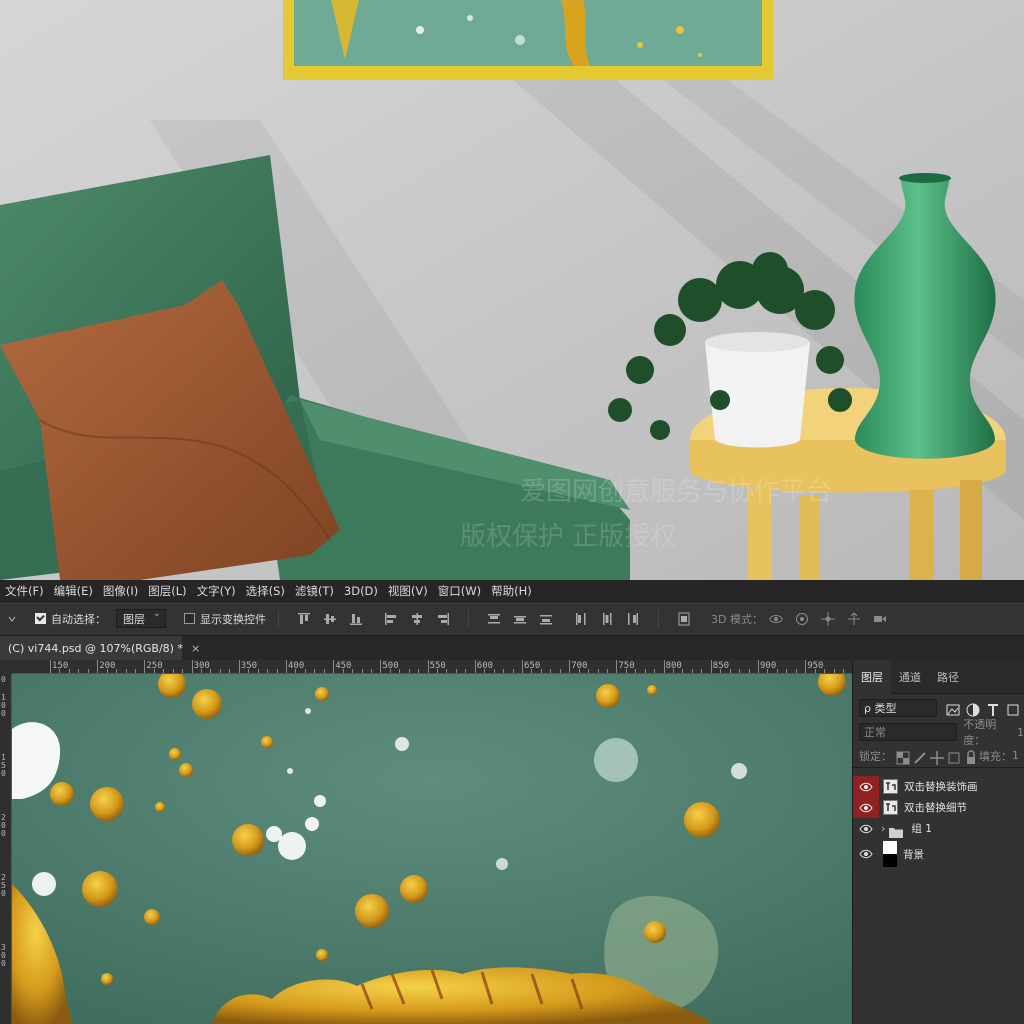 The width and height of the screenshot is (1024, 1024). Describe the element at coordinates (919, 757) in the screenshot. I see `lock-image-pixels-icon` at that location.